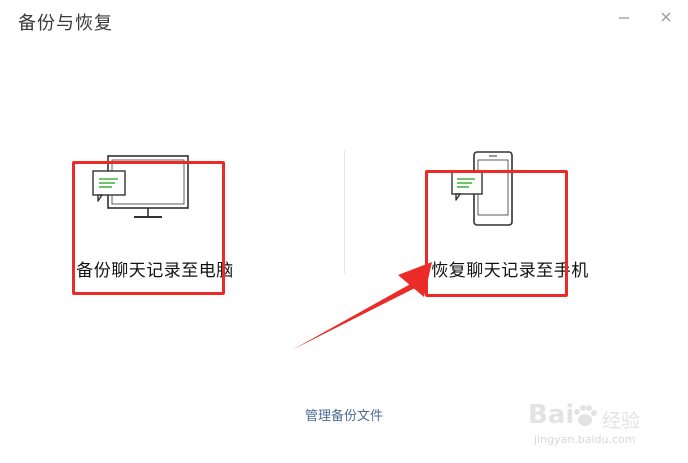 This screenshot has width=688, height=463. I want to click on watermark-brand: Bai, so click(551, 415).